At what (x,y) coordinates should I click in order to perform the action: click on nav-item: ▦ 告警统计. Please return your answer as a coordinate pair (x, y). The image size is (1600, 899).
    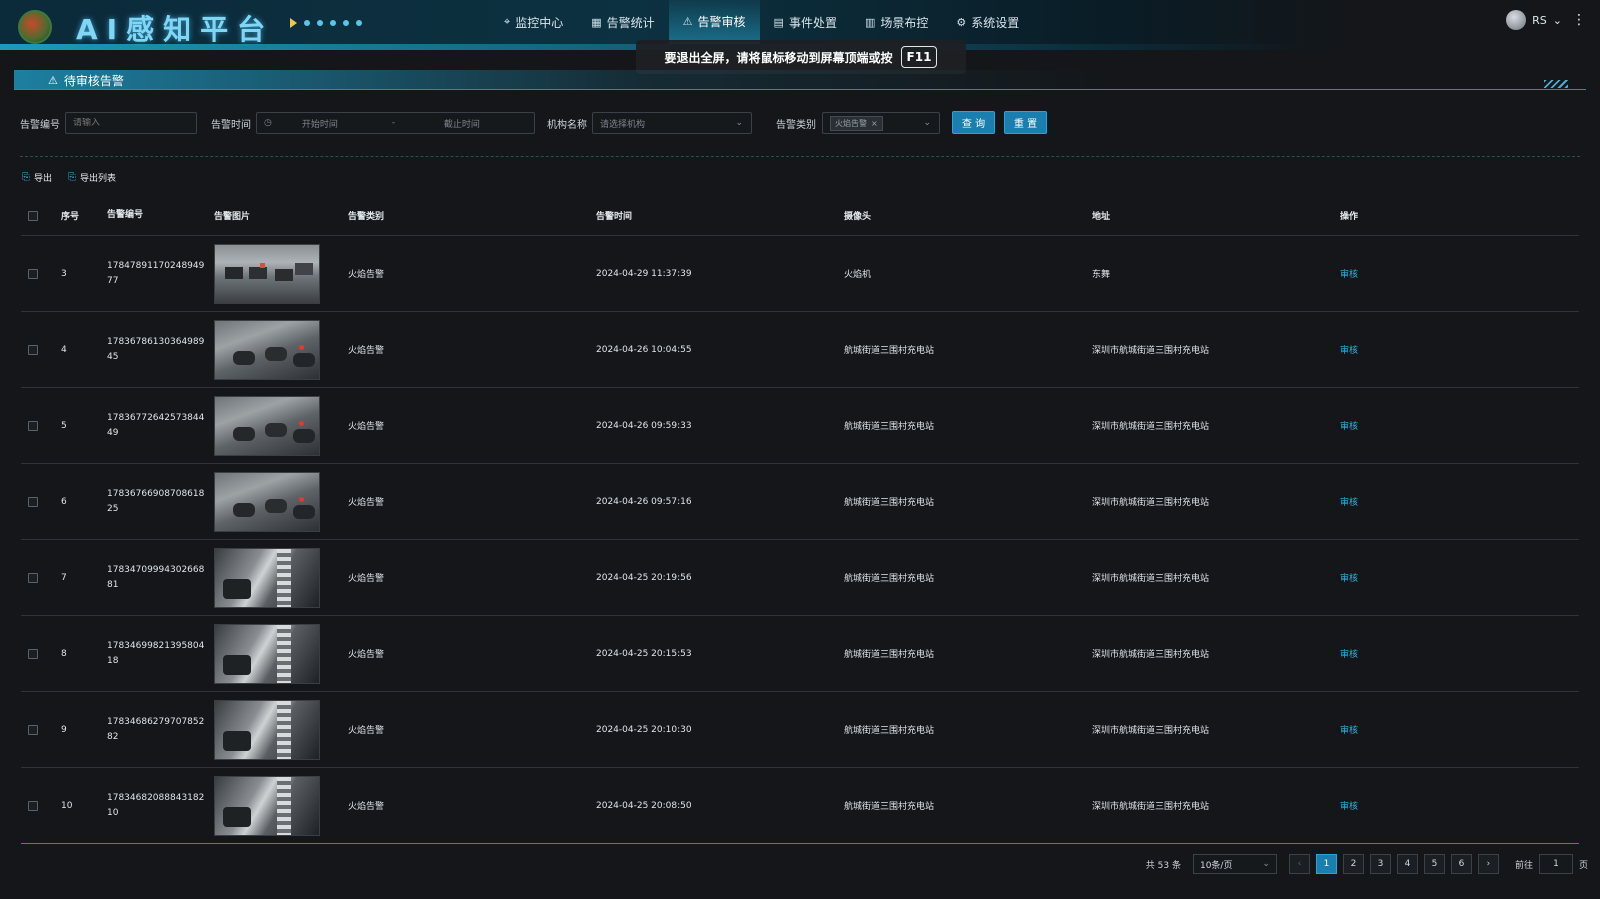
    Looking at the image, I should click on (622, 22).